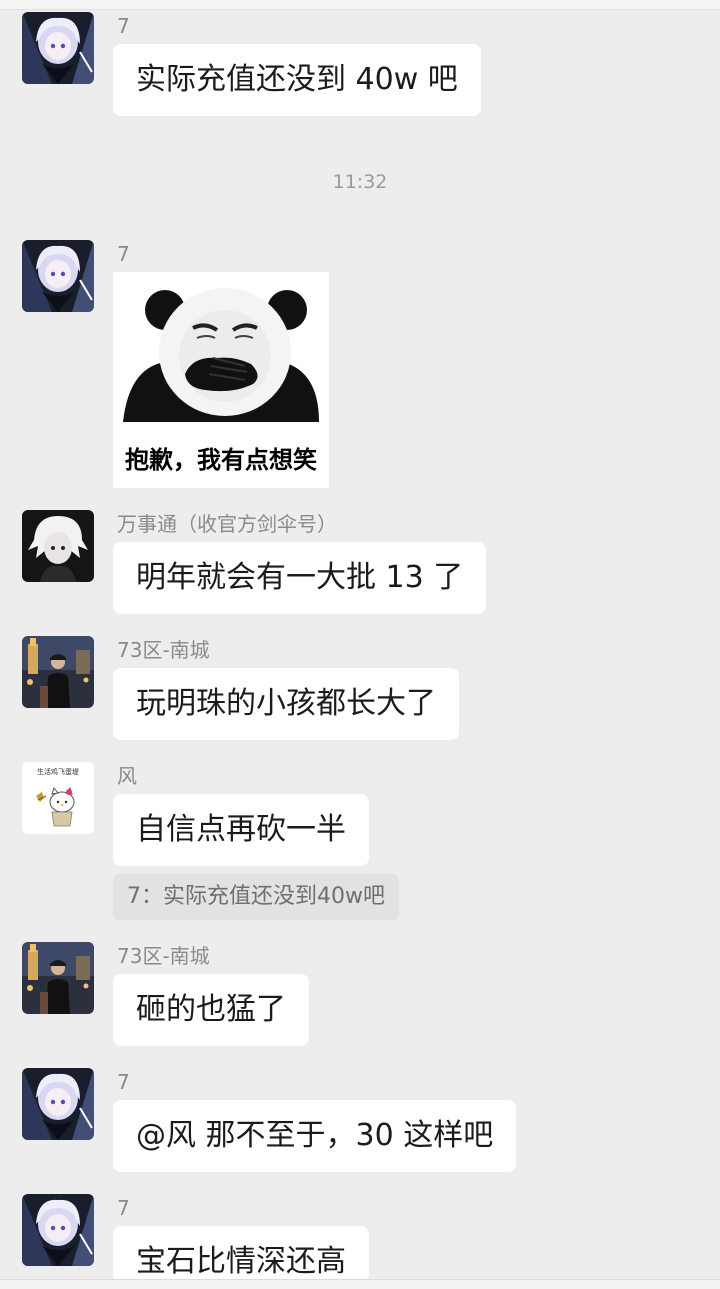 This screenshot has width=720, height=1289. Describe the element at coordinates (360, 182) in the screenshot. I see `timestamp: 11:32` at that location.